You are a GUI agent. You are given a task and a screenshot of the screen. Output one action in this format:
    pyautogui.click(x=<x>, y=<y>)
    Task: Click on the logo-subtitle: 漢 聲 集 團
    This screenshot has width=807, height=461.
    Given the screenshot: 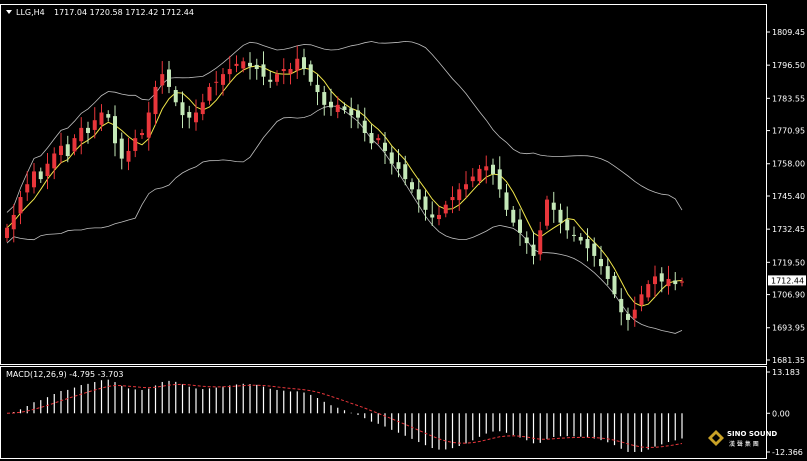 What is the action you would take?
    pyautogui.click(x=744, y=444)
    